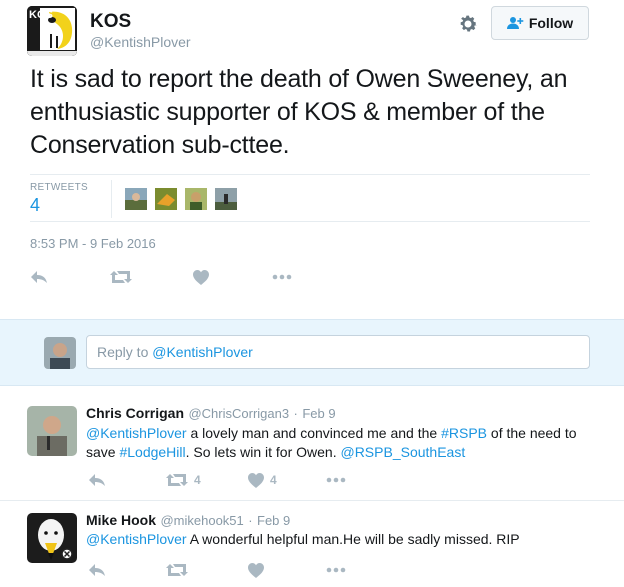 This screenshot has height=587, width=624. I want to click on retweets-label: RETWEETS, so click(59, 187).